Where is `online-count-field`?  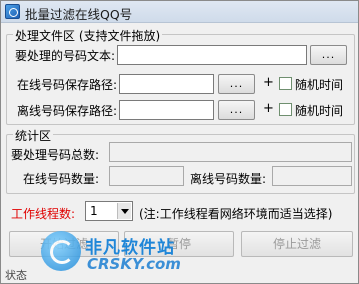
online-count-field is located at coordinates (146, 176).